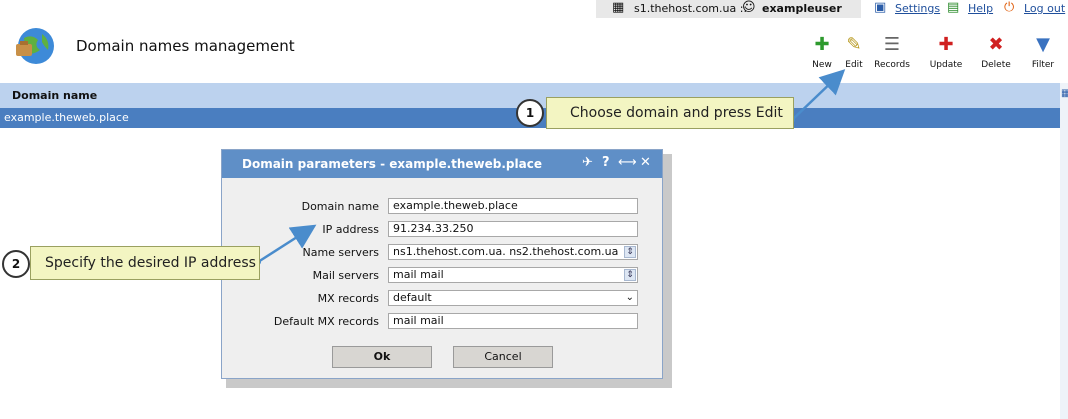  What do you see at coordinates (818, 95) in the screenshot?
I see `callout-1-arrow` at bounding box center [818, 95].